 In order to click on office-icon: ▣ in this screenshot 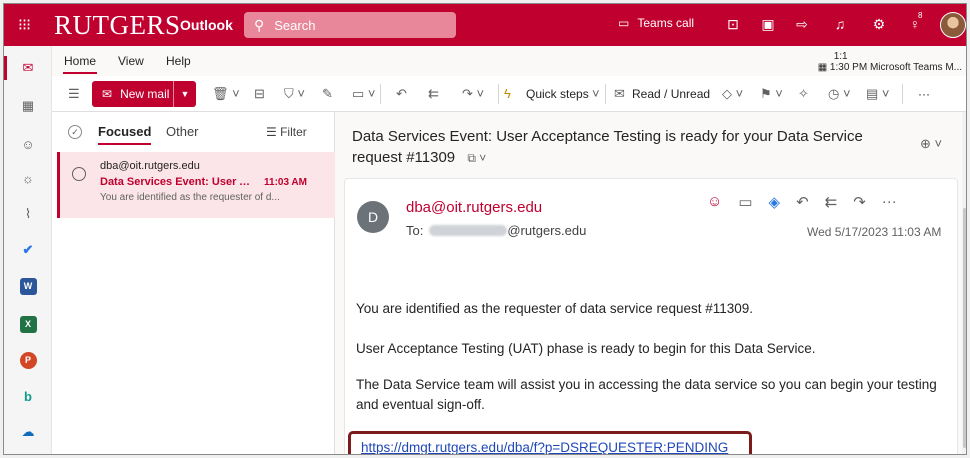, I will do `click(768, 24)`.